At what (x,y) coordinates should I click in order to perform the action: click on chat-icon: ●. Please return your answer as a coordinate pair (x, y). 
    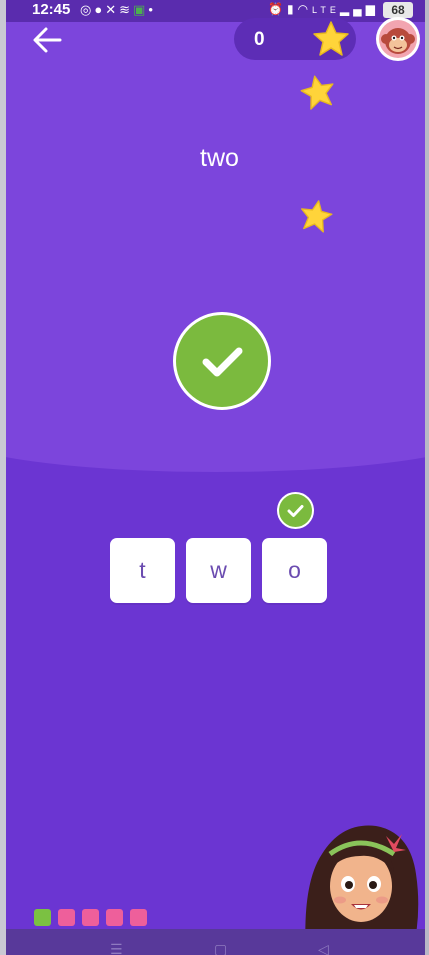
    Looking at the image, I should click on (100, 9).